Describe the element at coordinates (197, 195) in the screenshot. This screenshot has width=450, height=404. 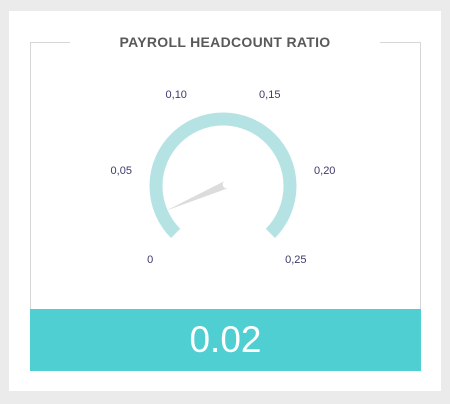
I see `gauge-needle` at that location.